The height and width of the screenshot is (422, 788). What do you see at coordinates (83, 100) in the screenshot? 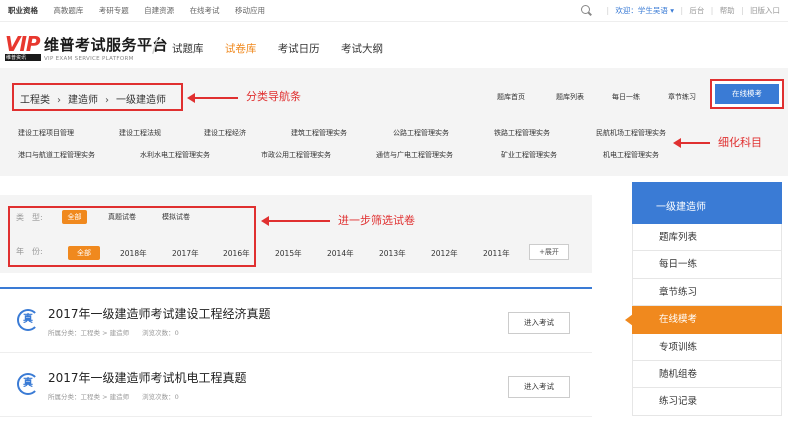
I see `breadcrumb-constructor: 建造师` at bounding box center [83, 100].